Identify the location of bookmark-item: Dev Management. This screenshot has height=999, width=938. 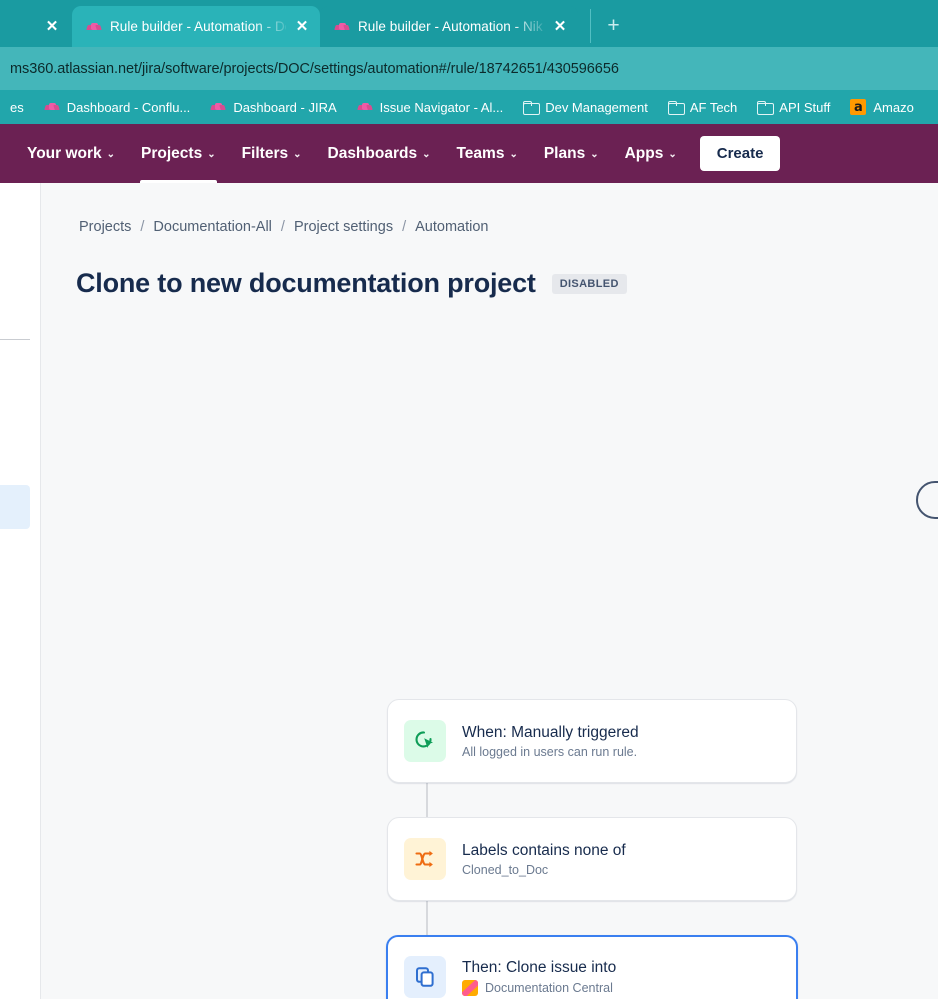
(585, 107).